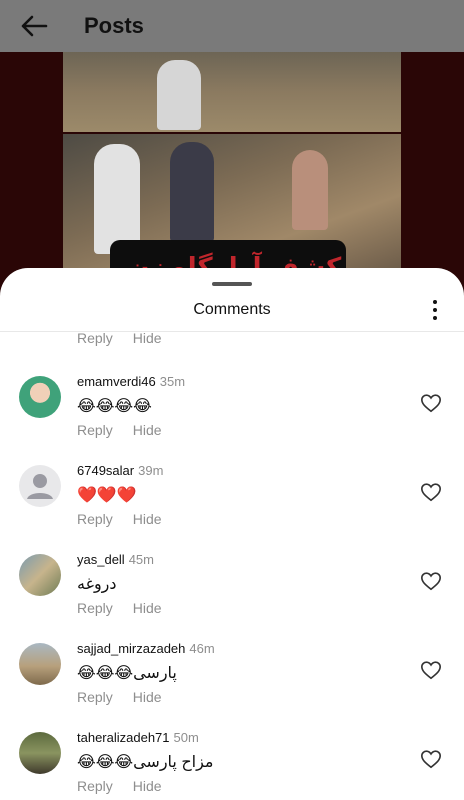 This screenshot has width=464, height=800. What do you see at coordinates (127, 673) in the screenshot?
I see `comment-text: پارسی😂😂😂` at bounding box center [127, 673].